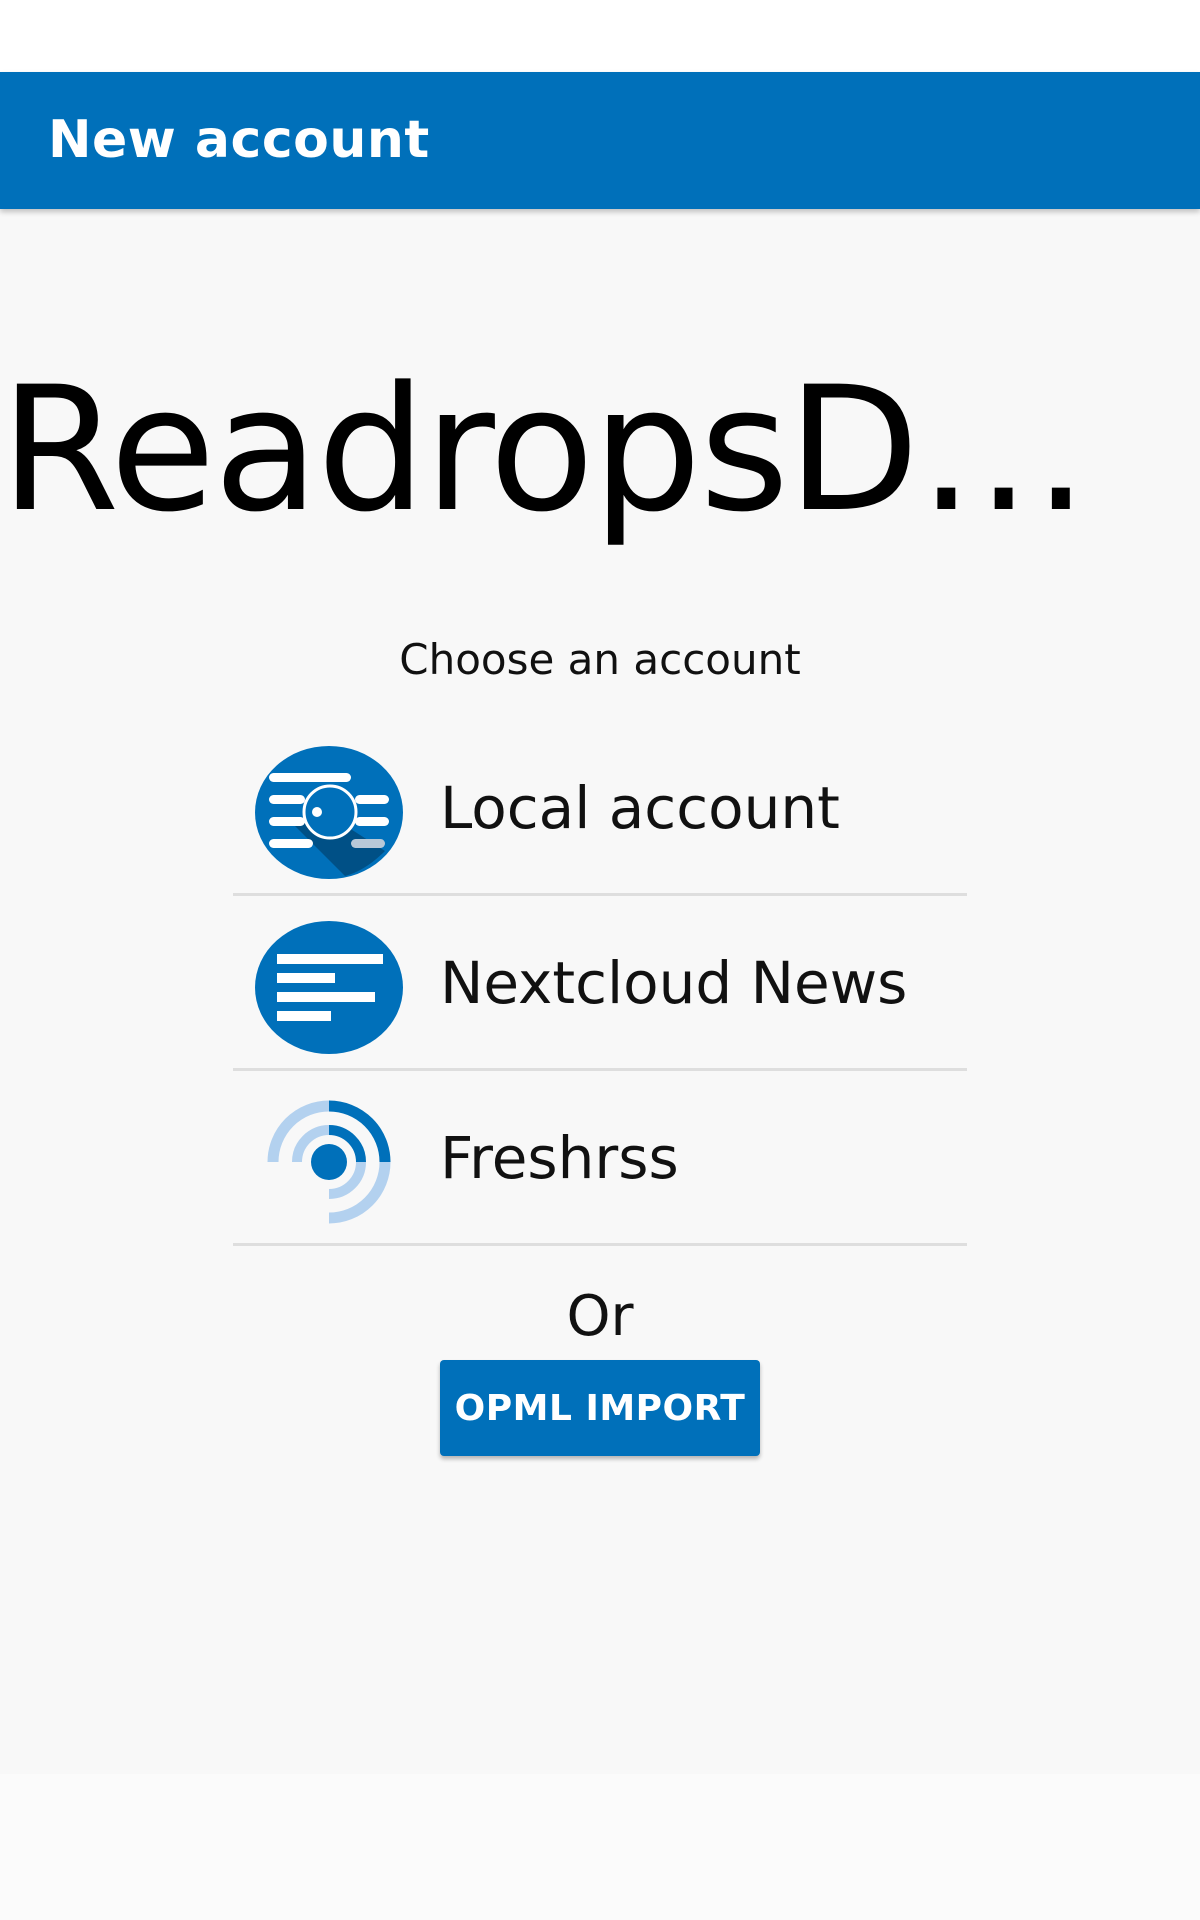  I want to click on account-item-label: Freshrss, so click(559, 1158).